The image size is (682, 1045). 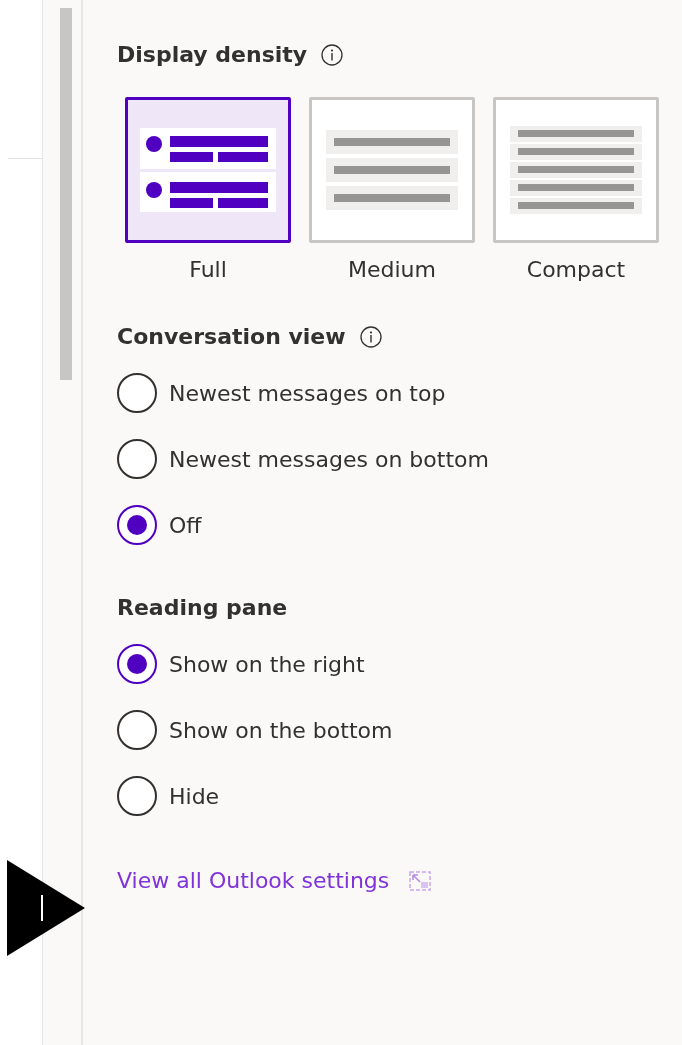 What do you see at coordinates (399, 730) in the screenshot?
I see `radio-option: Show on the bottom` at bounding box center [399, 730].